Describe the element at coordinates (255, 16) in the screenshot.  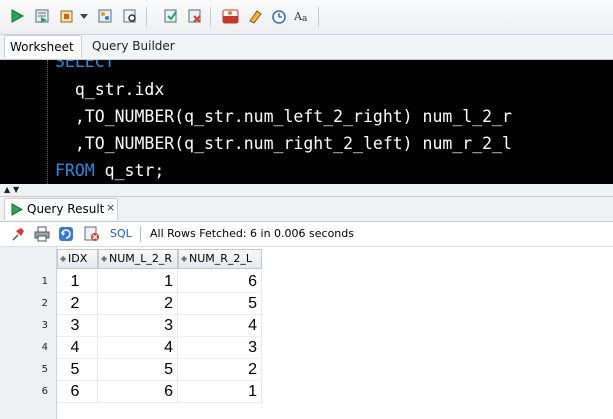
I see `clear-icon` at that location.